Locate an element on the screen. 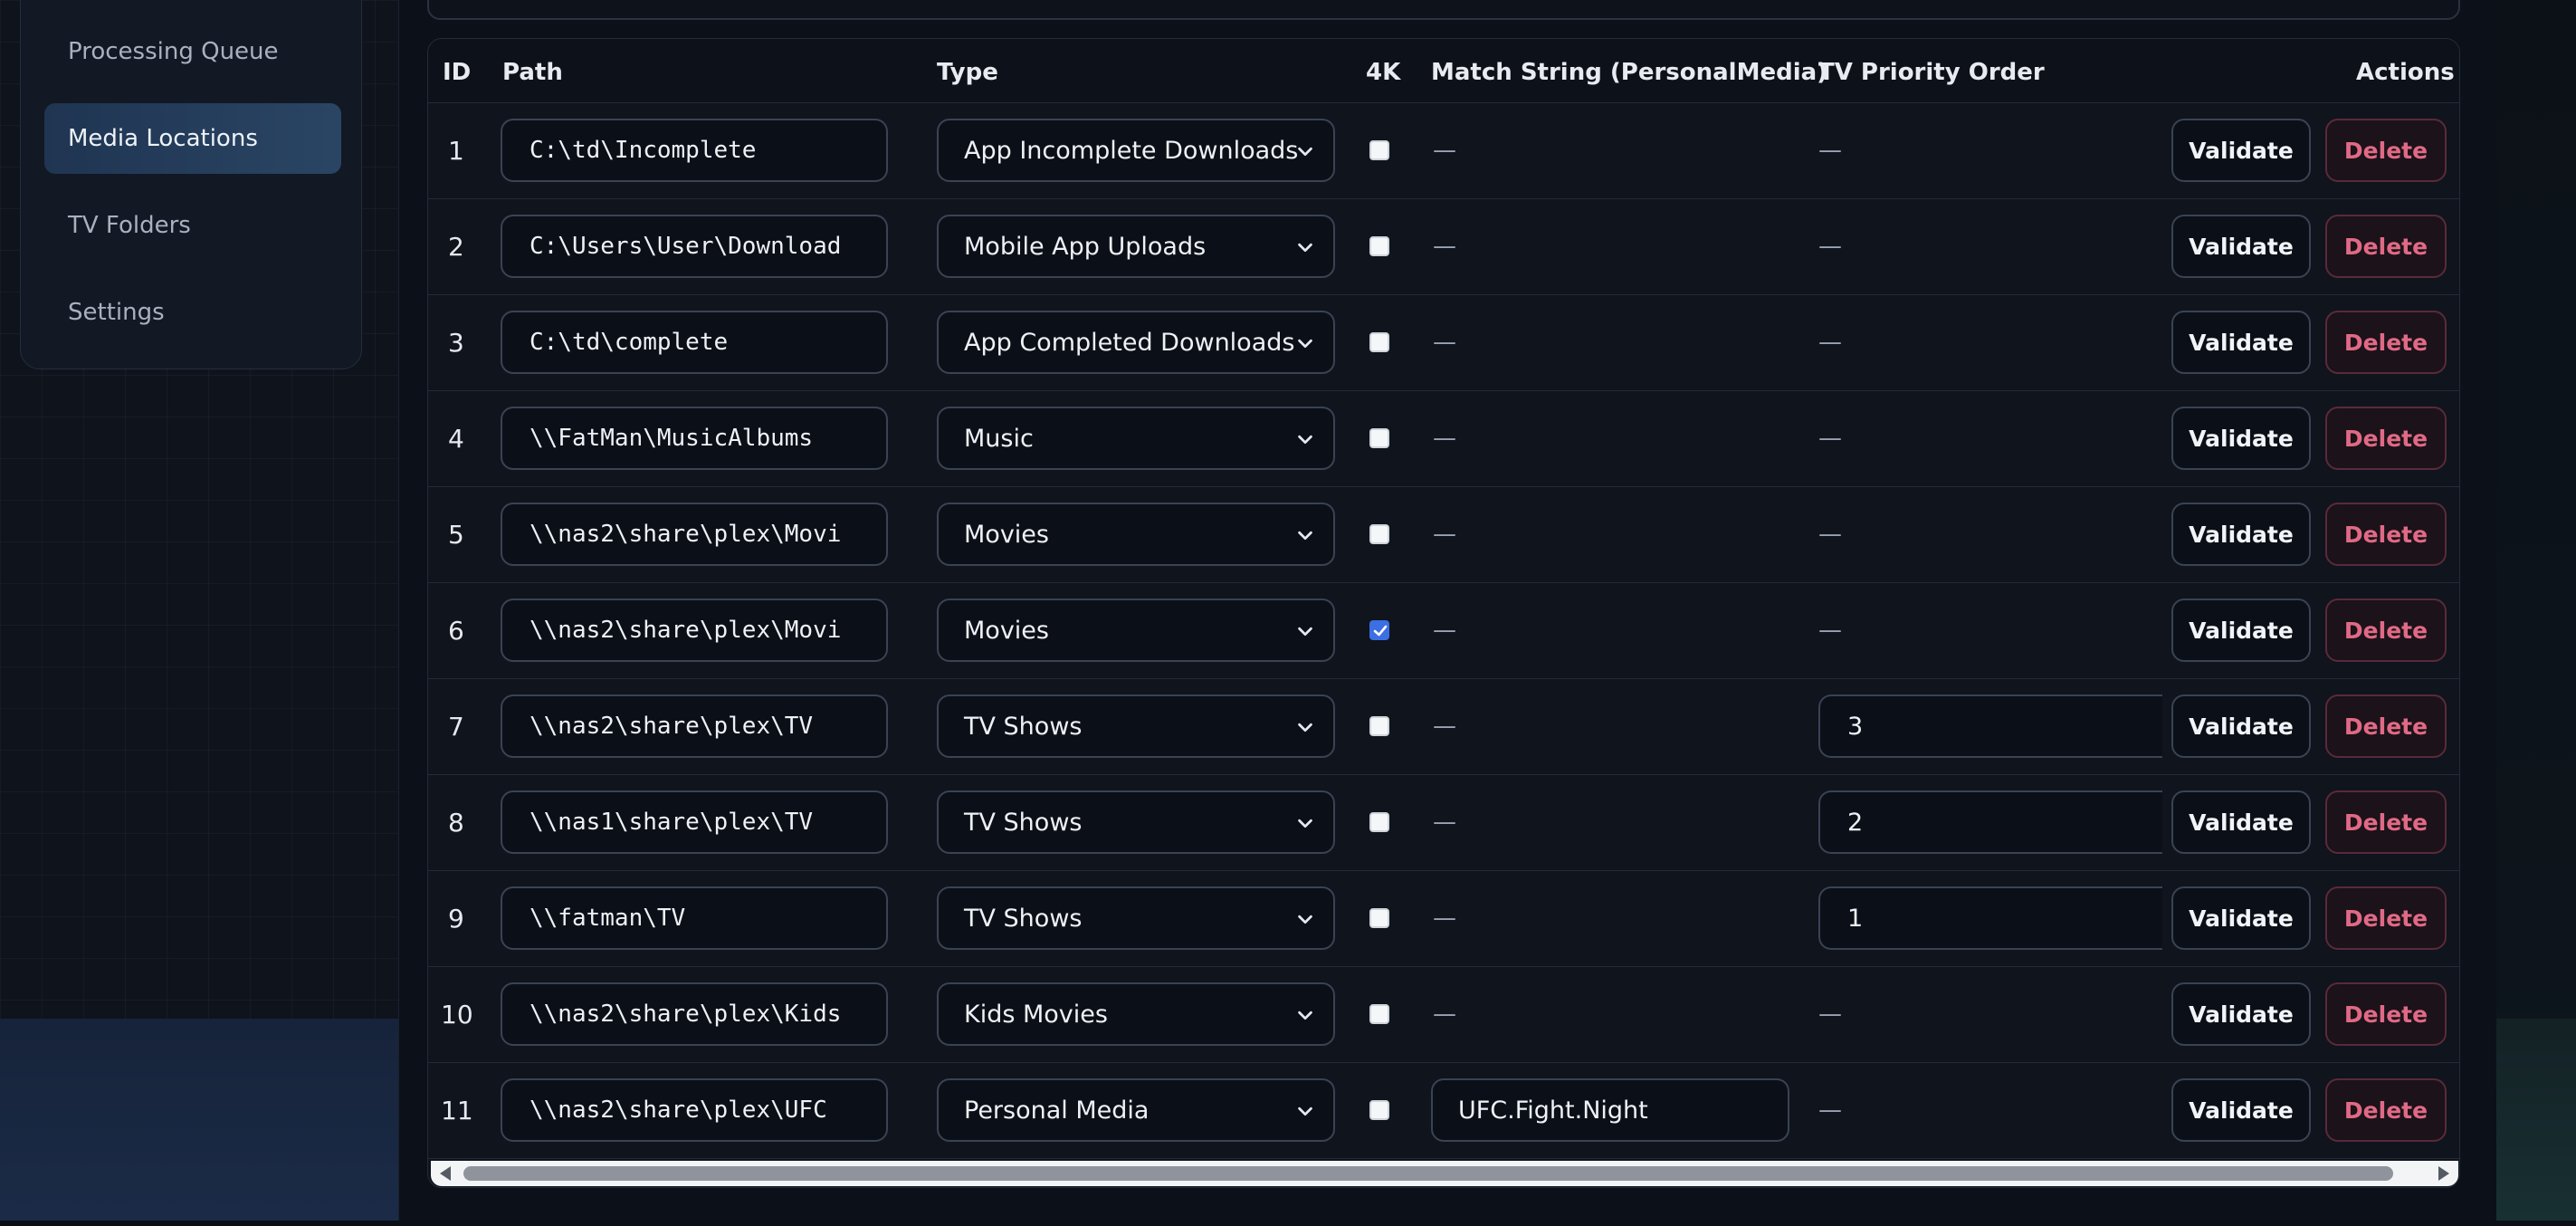  path-input: C:\Users\User\Download is located at coordinates (695, 247).